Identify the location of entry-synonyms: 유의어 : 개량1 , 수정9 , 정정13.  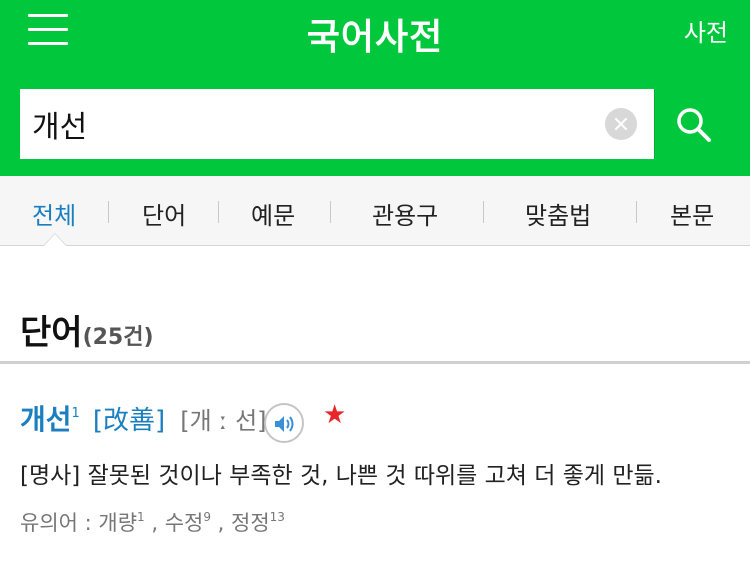
(152, 522).